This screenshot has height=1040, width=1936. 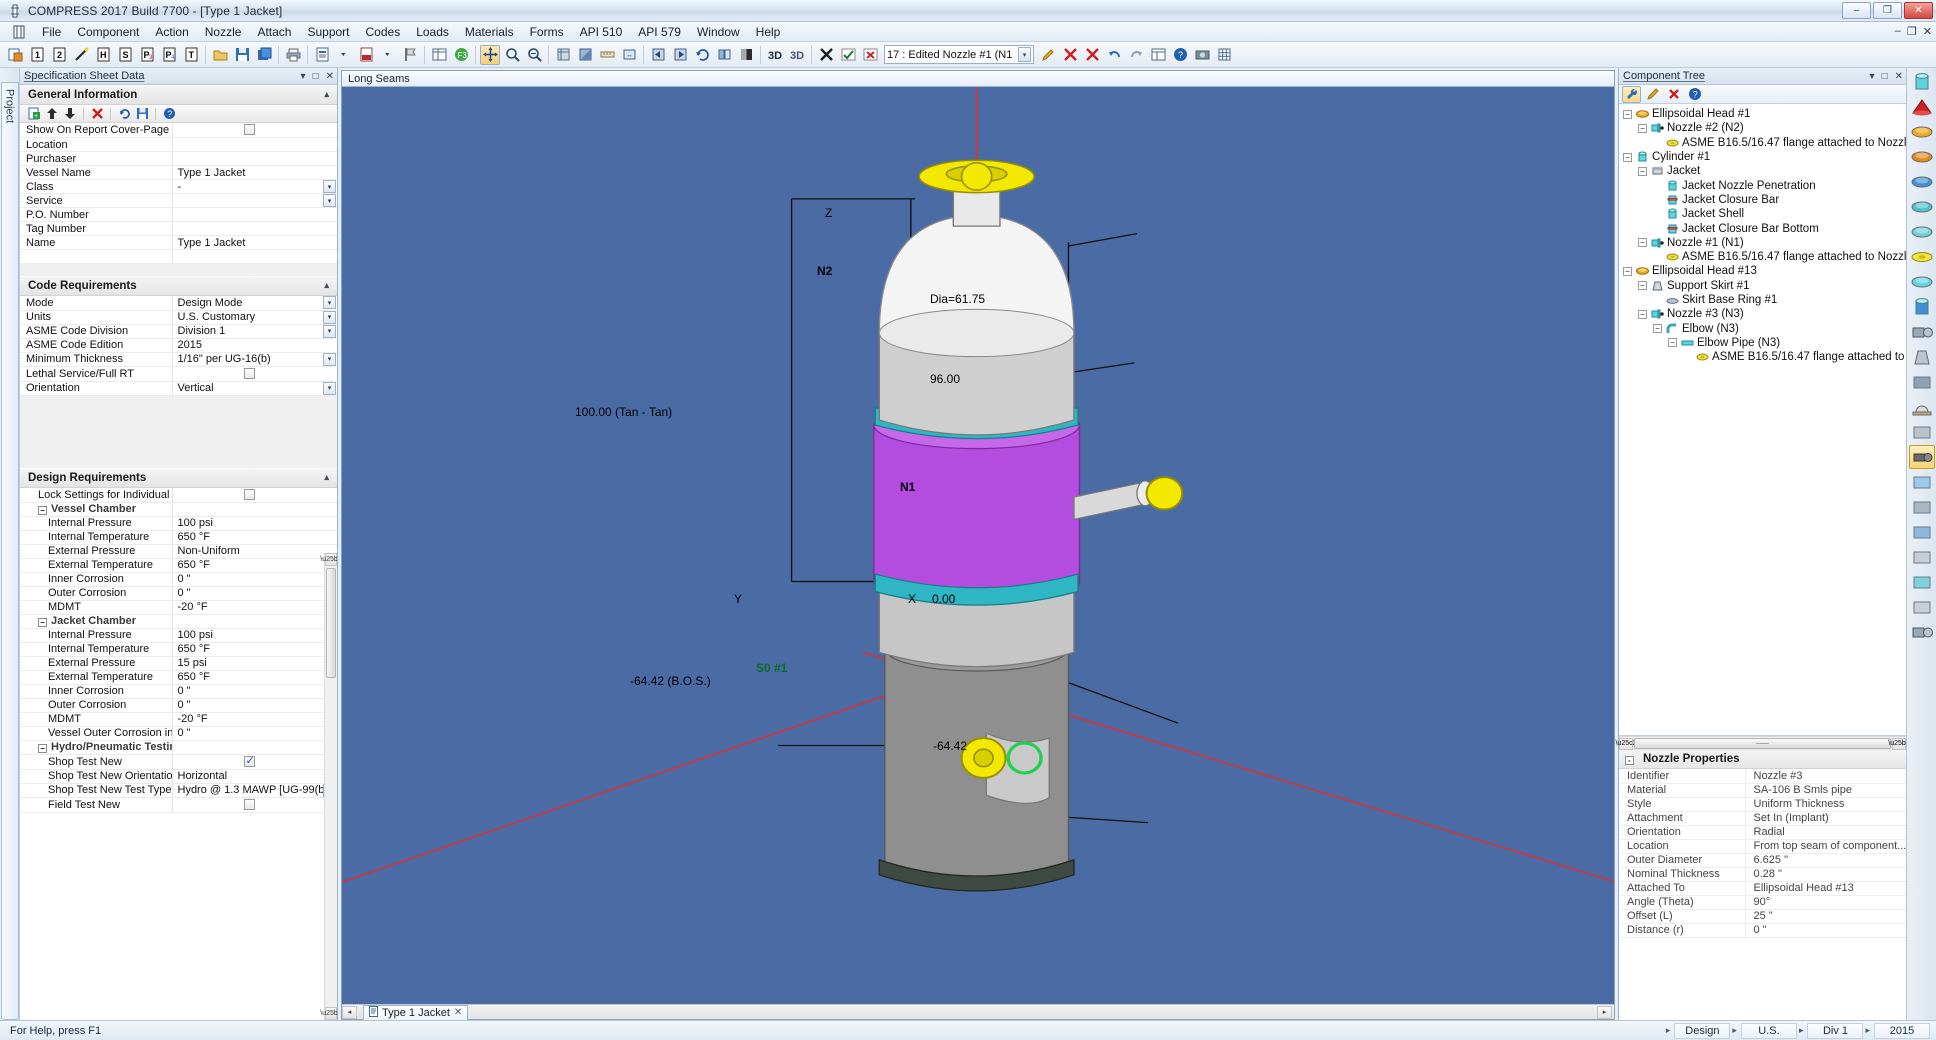 I want to click on wrench-icon, so click(x=1631, y=94).